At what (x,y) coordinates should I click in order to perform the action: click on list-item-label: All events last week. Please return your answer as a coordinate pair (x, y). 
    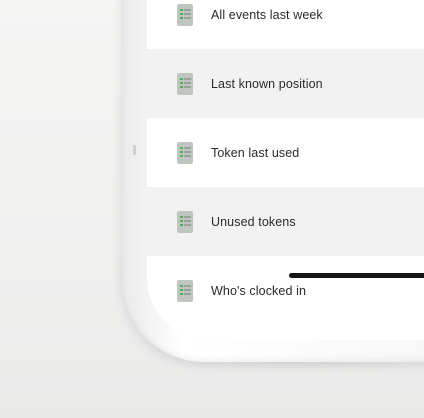
    Looking at the image, I should click on (267, 14).